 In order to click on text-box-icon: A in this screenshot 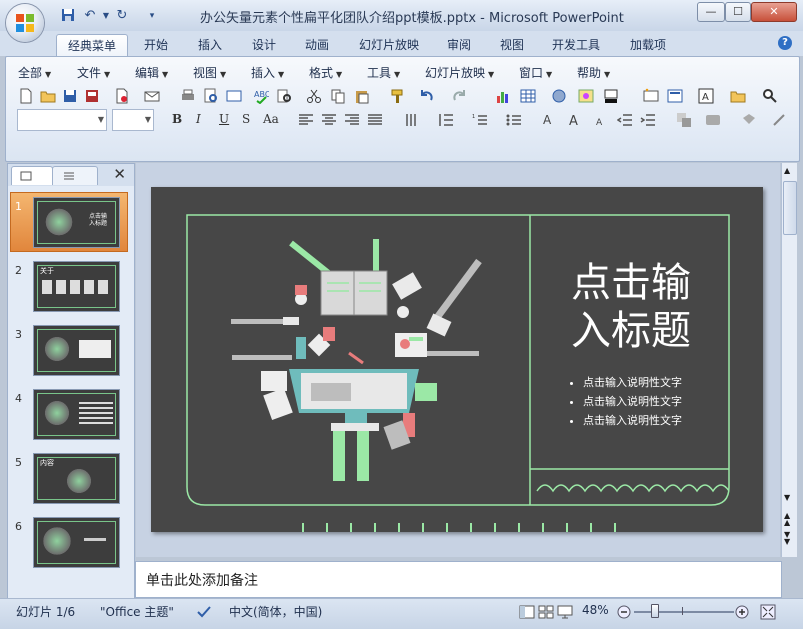, I will do `click(706, 96)`.